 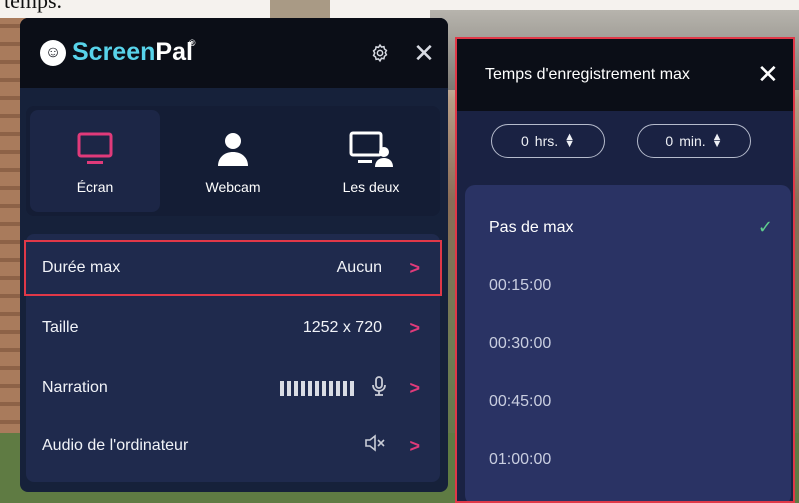 What do you see at coordinates (628, 402) in the screenshot?
I see `option-45min: 00:45:00` at bounding box center [628, 402].